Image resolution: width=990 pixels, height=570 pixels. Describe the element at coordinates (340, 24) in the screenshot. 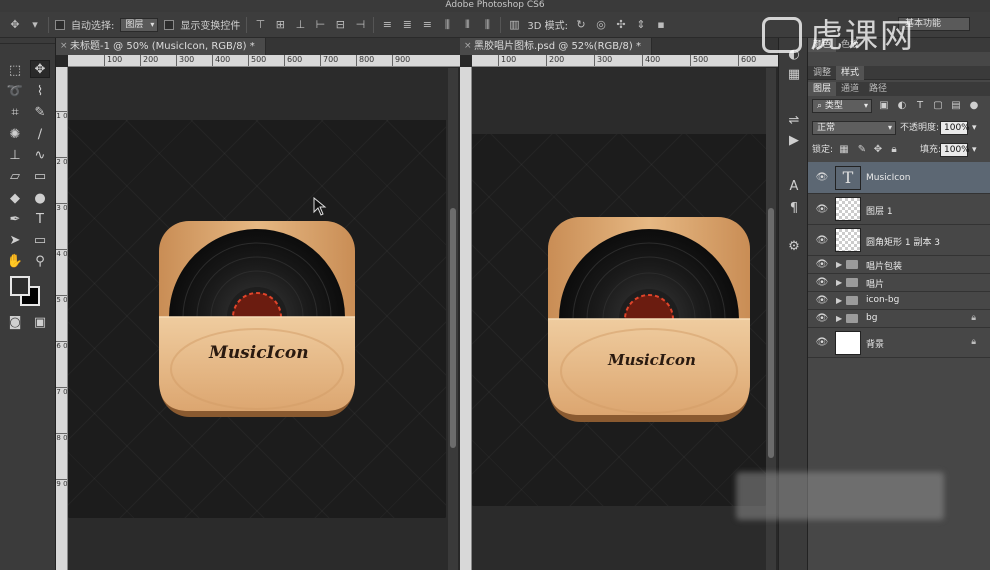

I see `align-hcenter-icon: ⊟` at that location.